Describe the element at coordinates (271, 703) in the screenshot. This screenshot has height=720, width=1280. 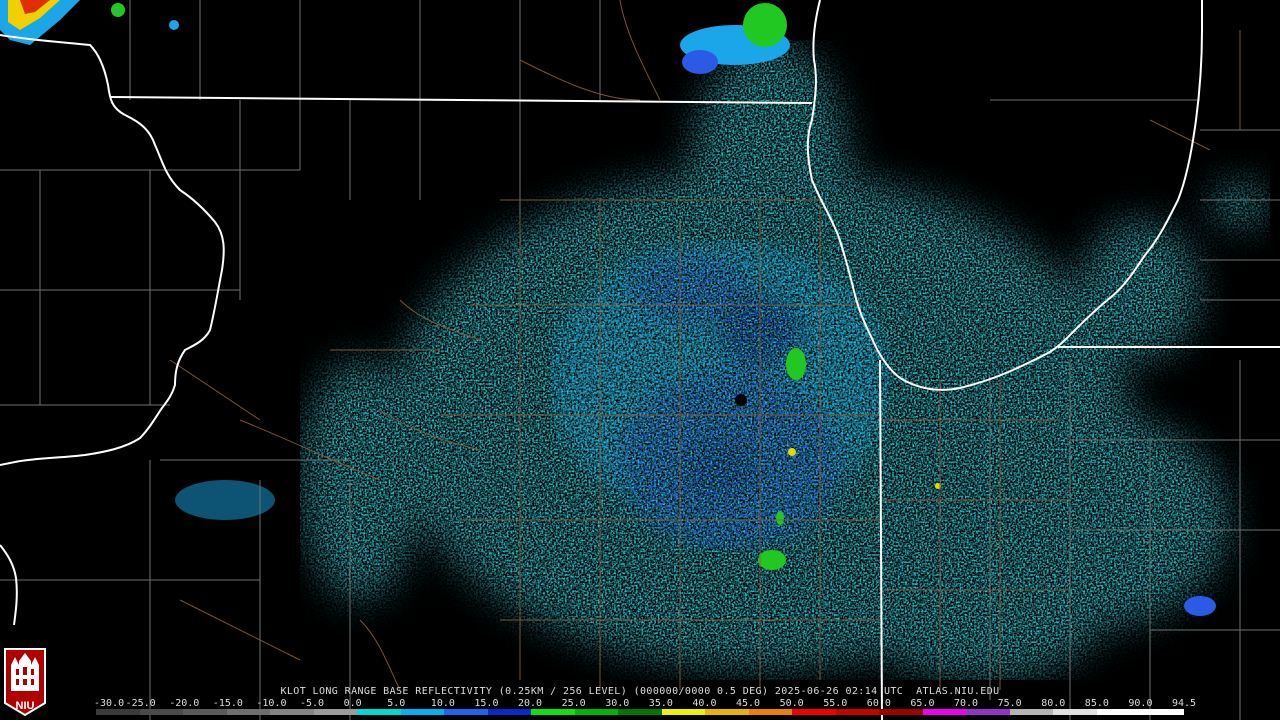
I see `scale-label: -10.0` at that location.